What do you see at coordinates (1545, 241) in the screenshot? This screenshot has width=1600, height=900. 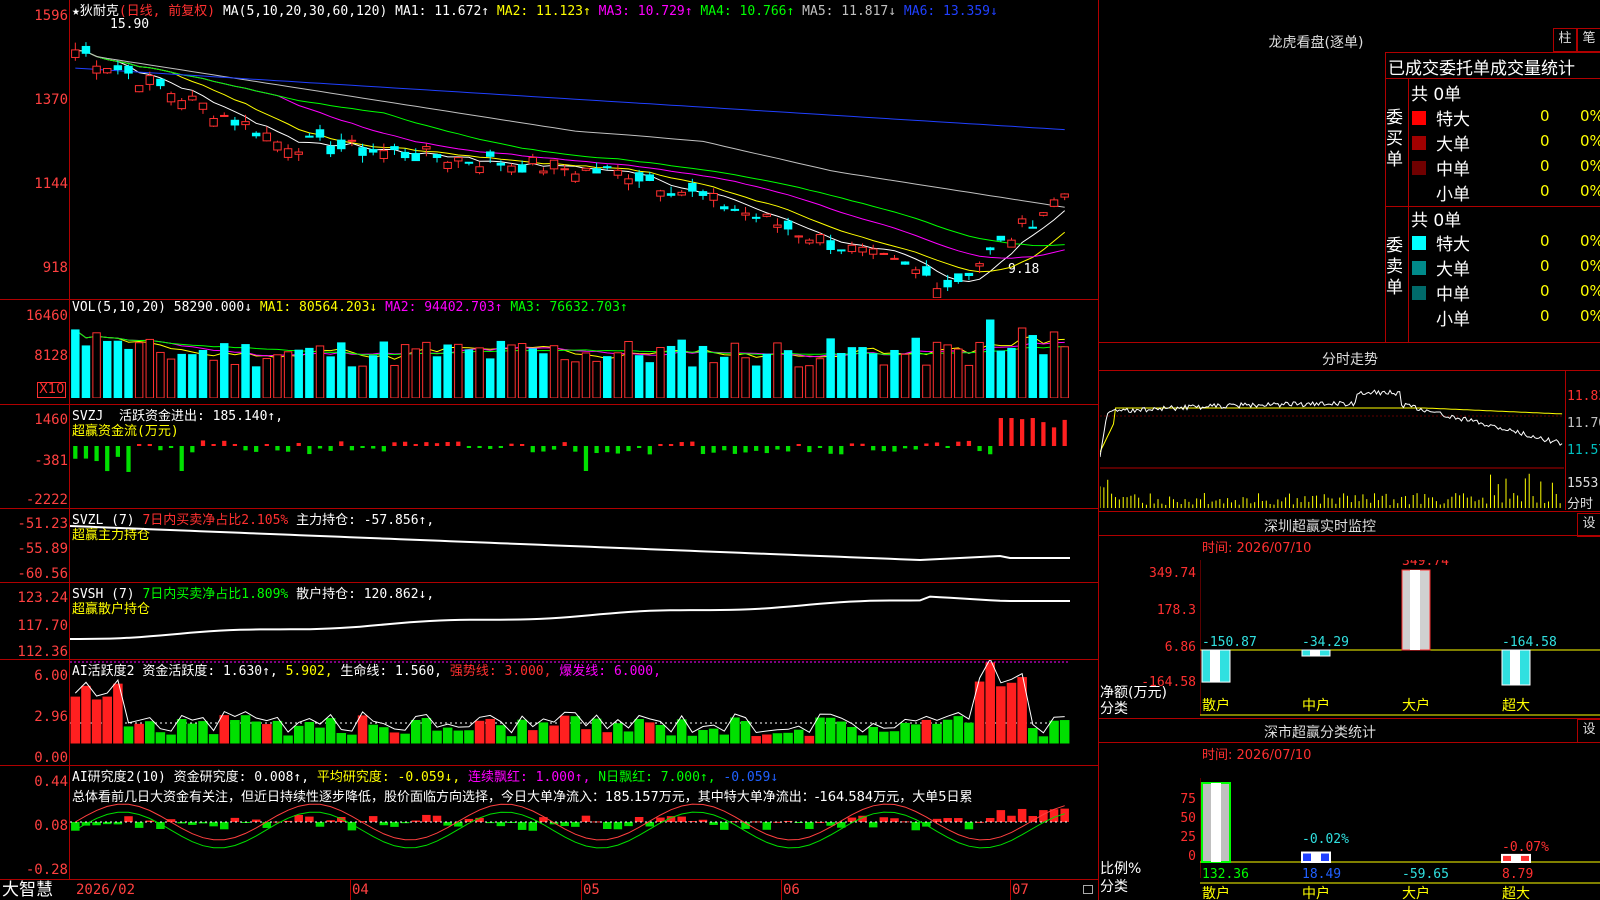 I see `sell-row-count-0: 0` at bounding box center [1545, 241].